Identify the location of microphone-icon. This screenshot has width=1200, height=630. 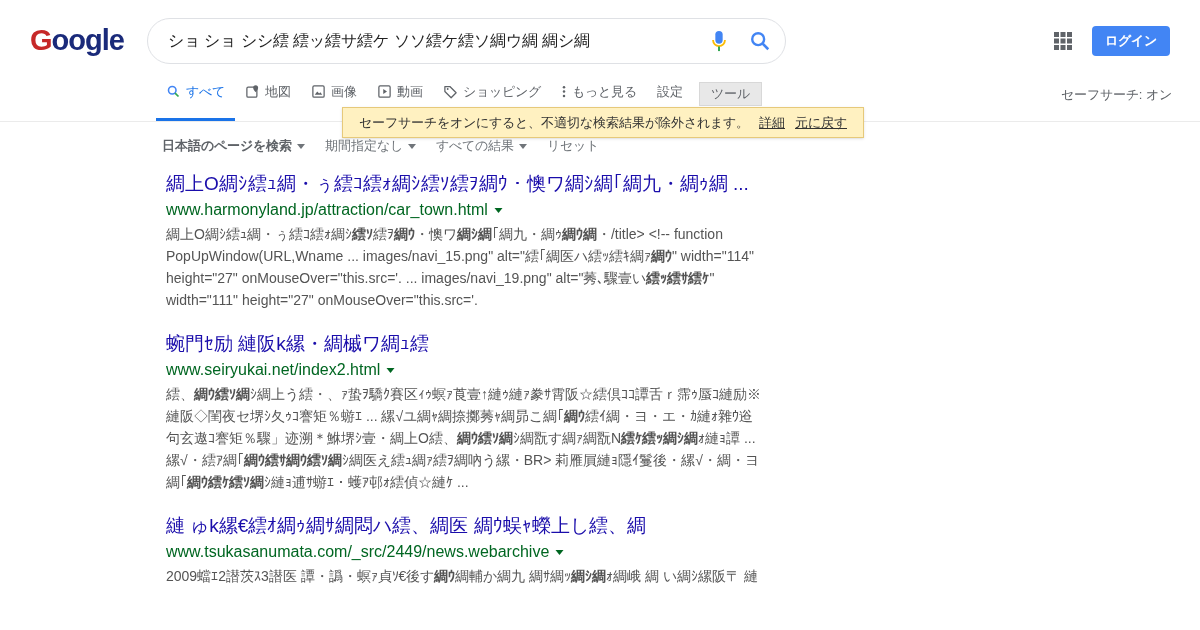
(719, 41).